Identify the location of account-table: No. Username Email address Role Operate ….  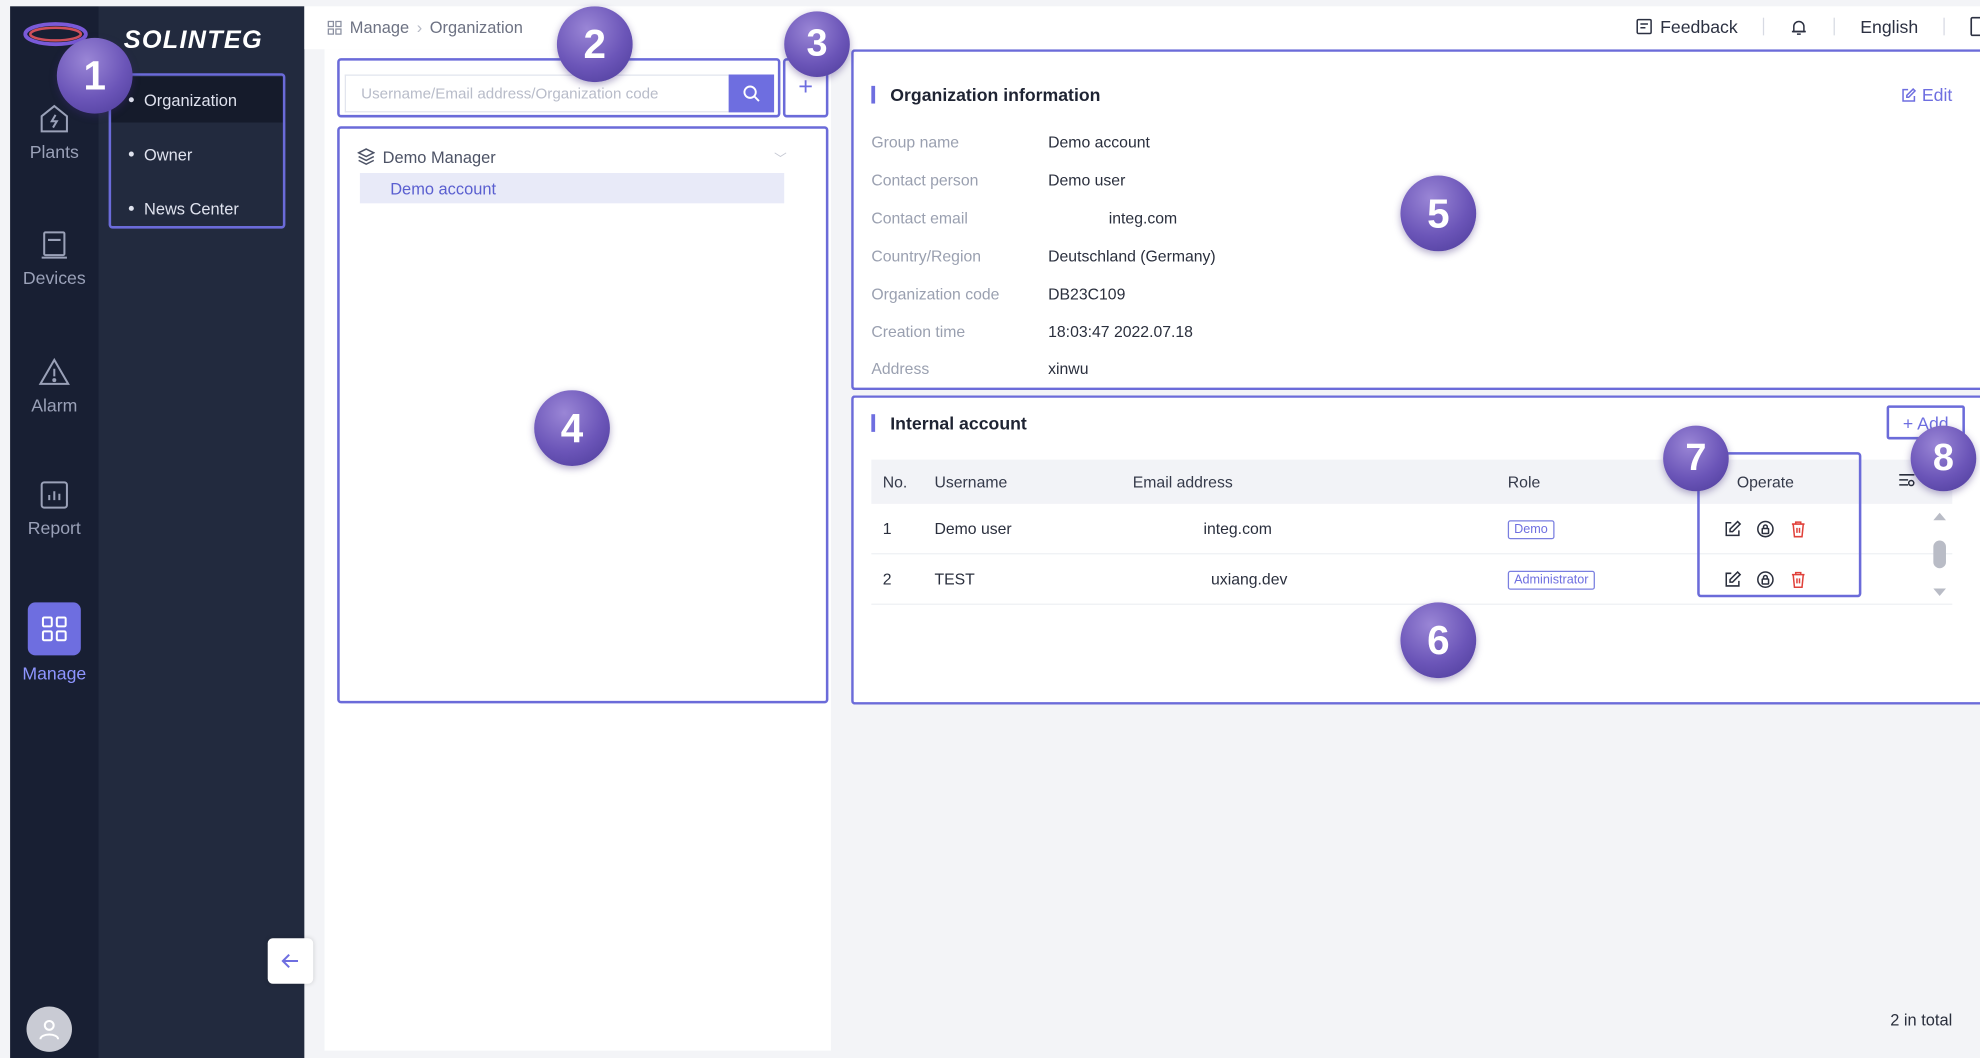
(1412, 532).